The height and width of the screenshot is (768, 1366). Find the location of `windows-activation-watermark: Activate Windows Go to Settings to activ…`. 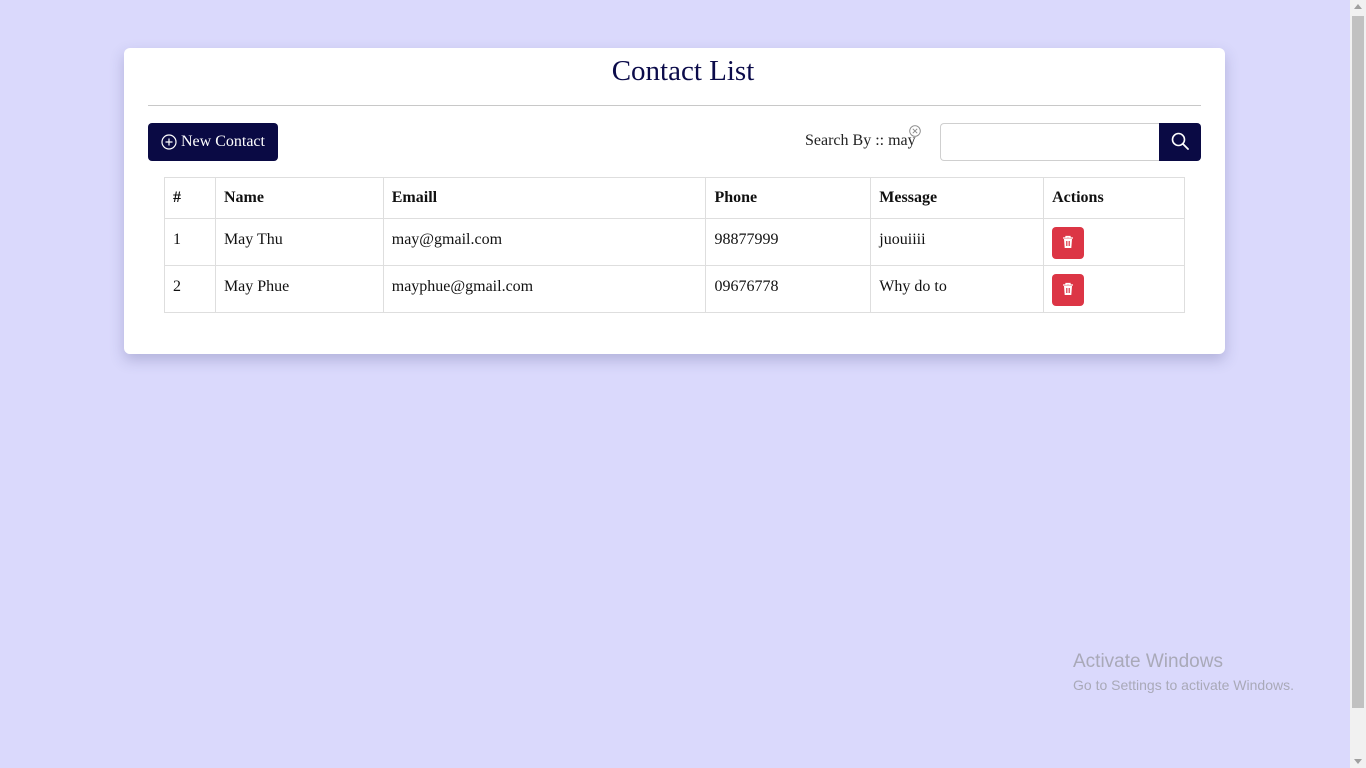

windows-activation-watermark: Activate Windows Go to Settings to activ… is located at coordinates (1183, 672).